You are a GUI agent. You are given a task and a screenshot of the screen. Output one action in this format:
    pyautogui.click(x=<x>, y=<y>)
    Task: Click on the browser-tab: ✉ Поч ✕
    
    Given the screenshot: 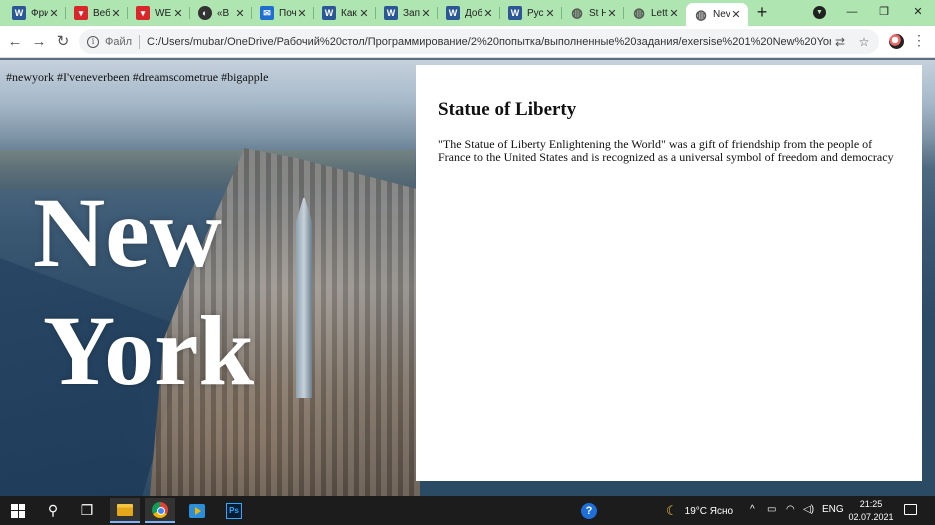 What is the action you would take?
    pyautogui.click(x=283, y=13)
    